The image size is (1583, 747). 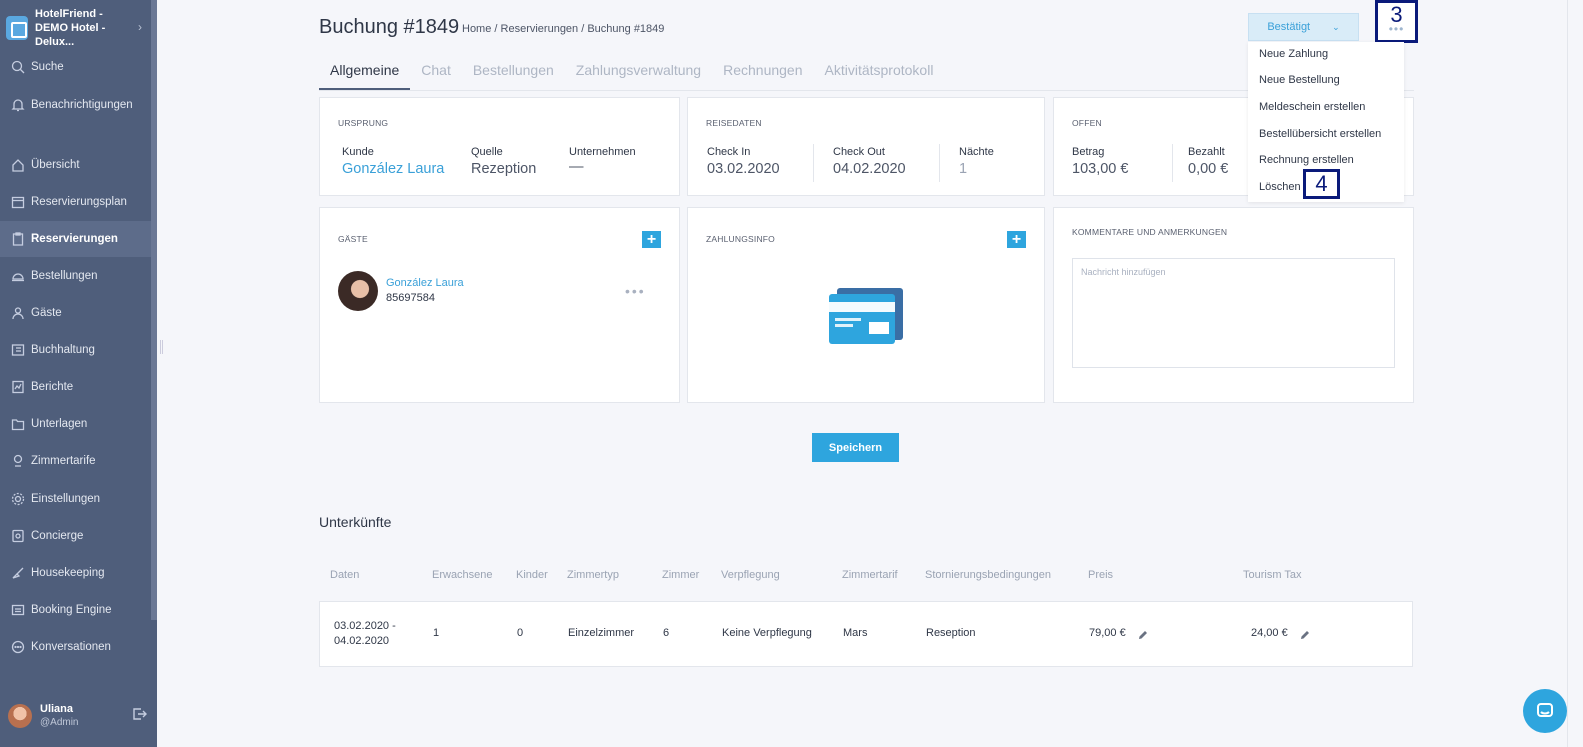 I want to click on search-icon, so click(x=17, y=67).